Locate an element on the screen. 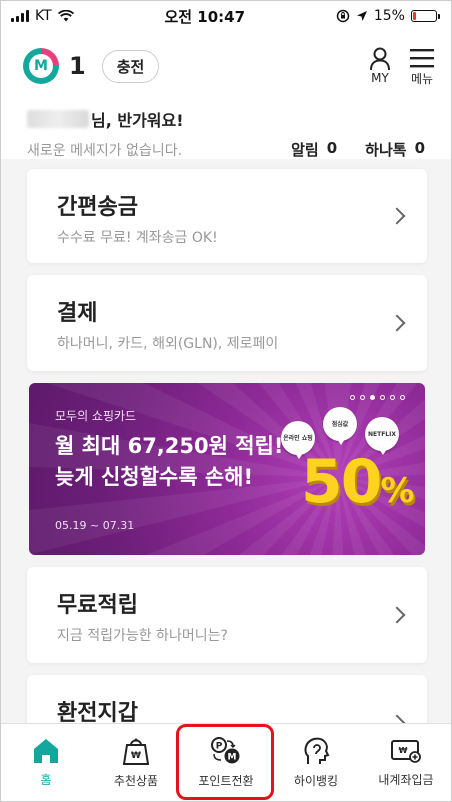  nav-recommended: ₩ 추천상품 is located at coordinates (136, 762).